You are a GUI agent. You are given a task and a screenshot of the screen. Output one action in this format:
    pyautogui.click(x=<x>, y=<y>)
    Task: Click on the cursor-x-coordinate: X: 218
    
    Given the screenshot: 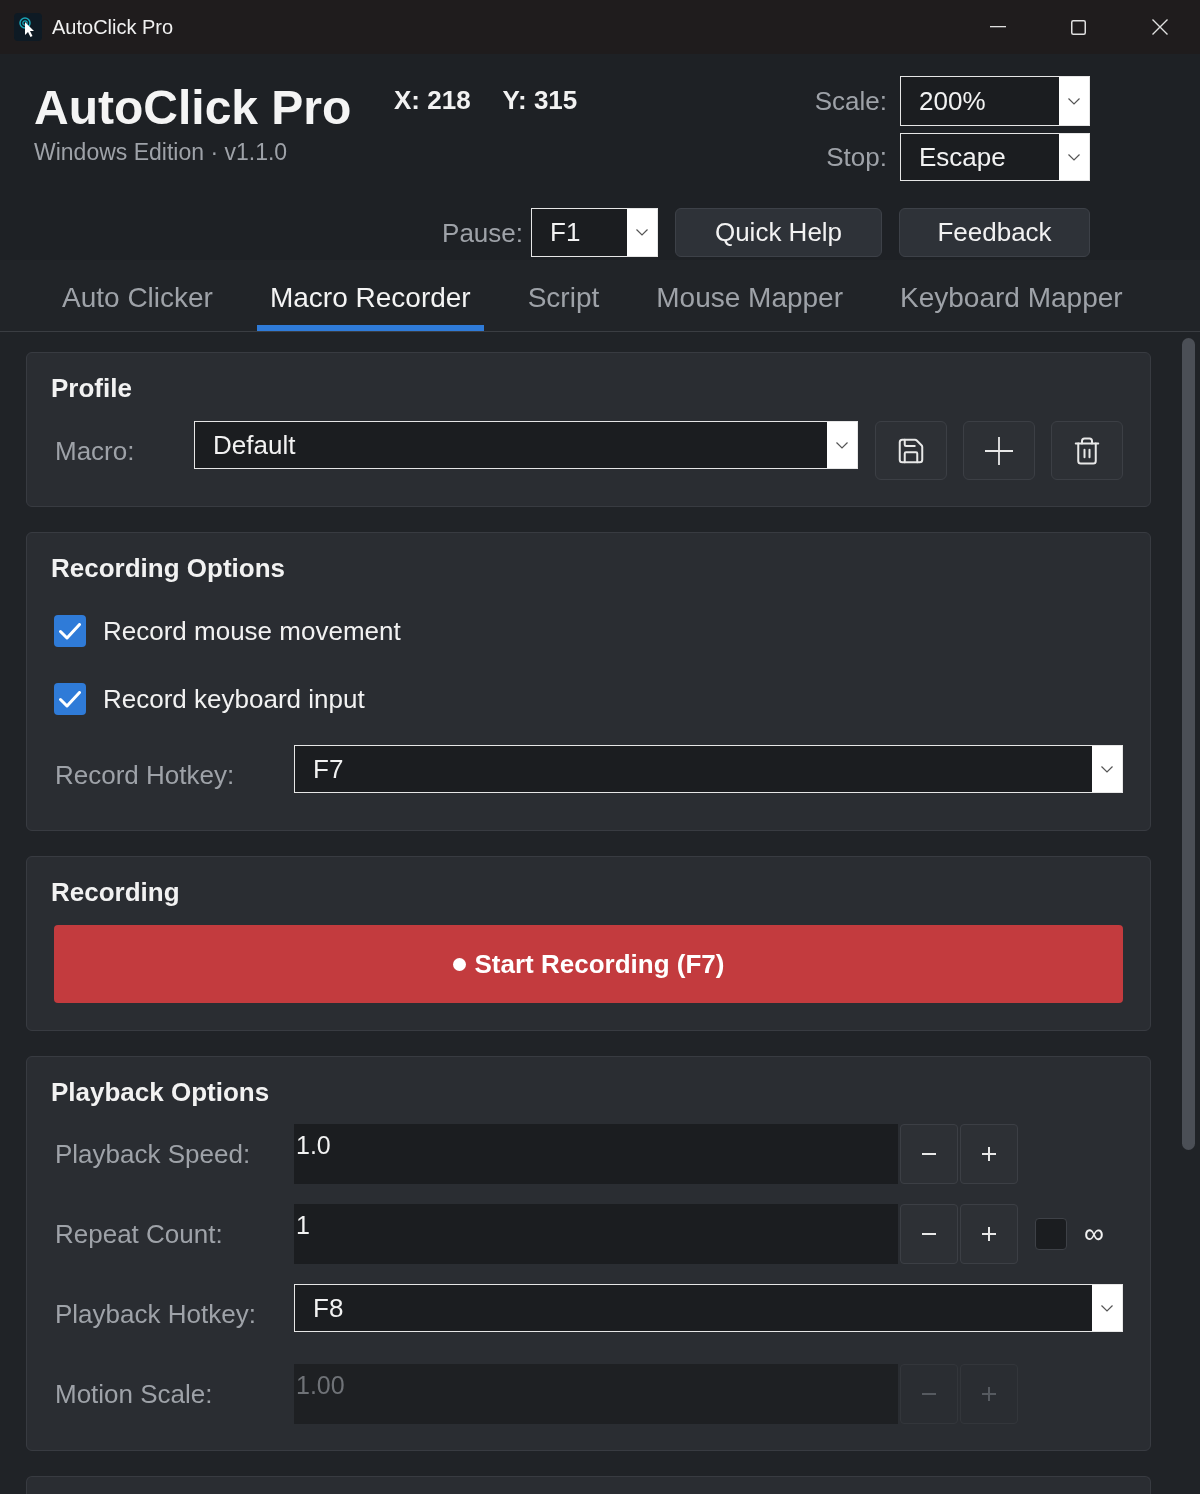 What is the action you would take?
    pyautogui.click(x=432, y=100)
    